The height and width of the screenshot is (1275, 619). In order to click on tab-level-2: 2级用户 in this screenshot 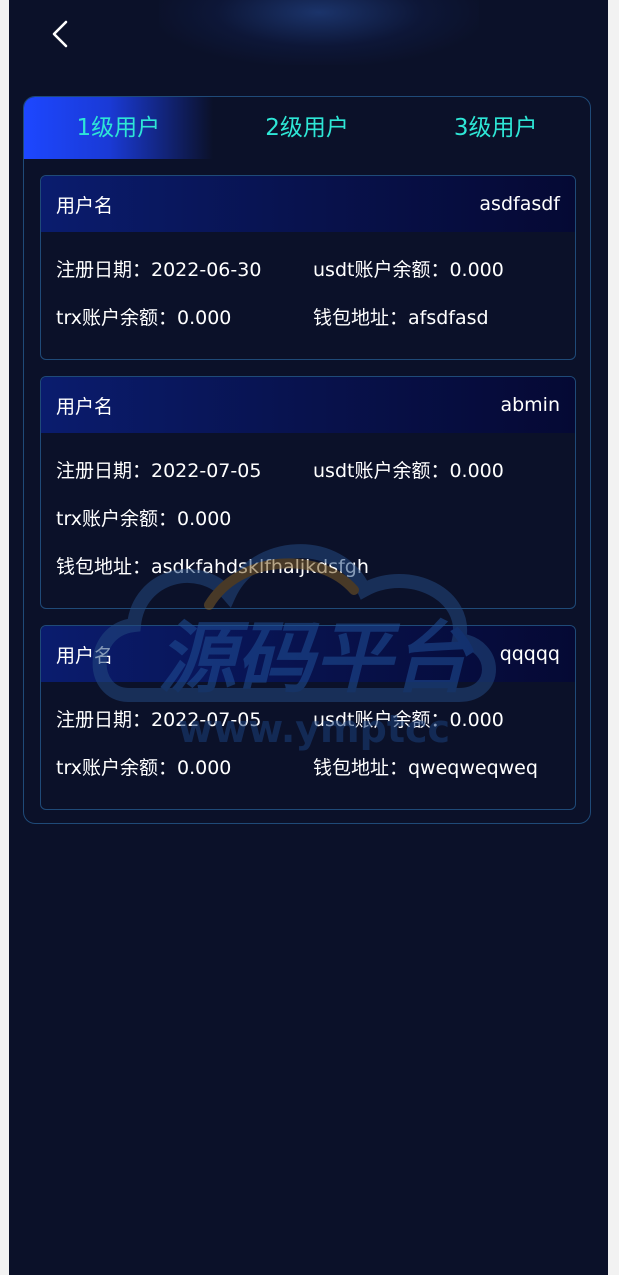, I will do `click(307, 128)`.